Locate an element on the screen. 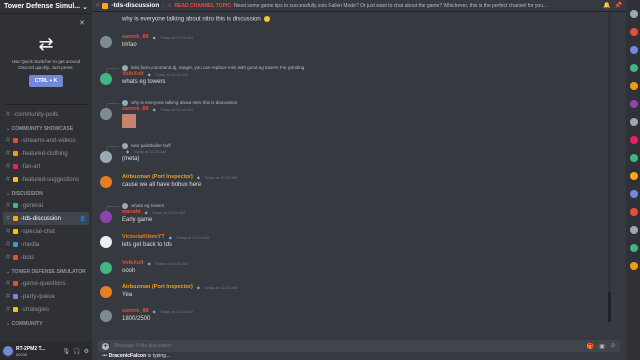 Image resolution: width=640 pixels, height=360 pixels. message-composer: + Message #-tds-discussion 🎁 ▣ ☺ is located at coordinates (359, 346).